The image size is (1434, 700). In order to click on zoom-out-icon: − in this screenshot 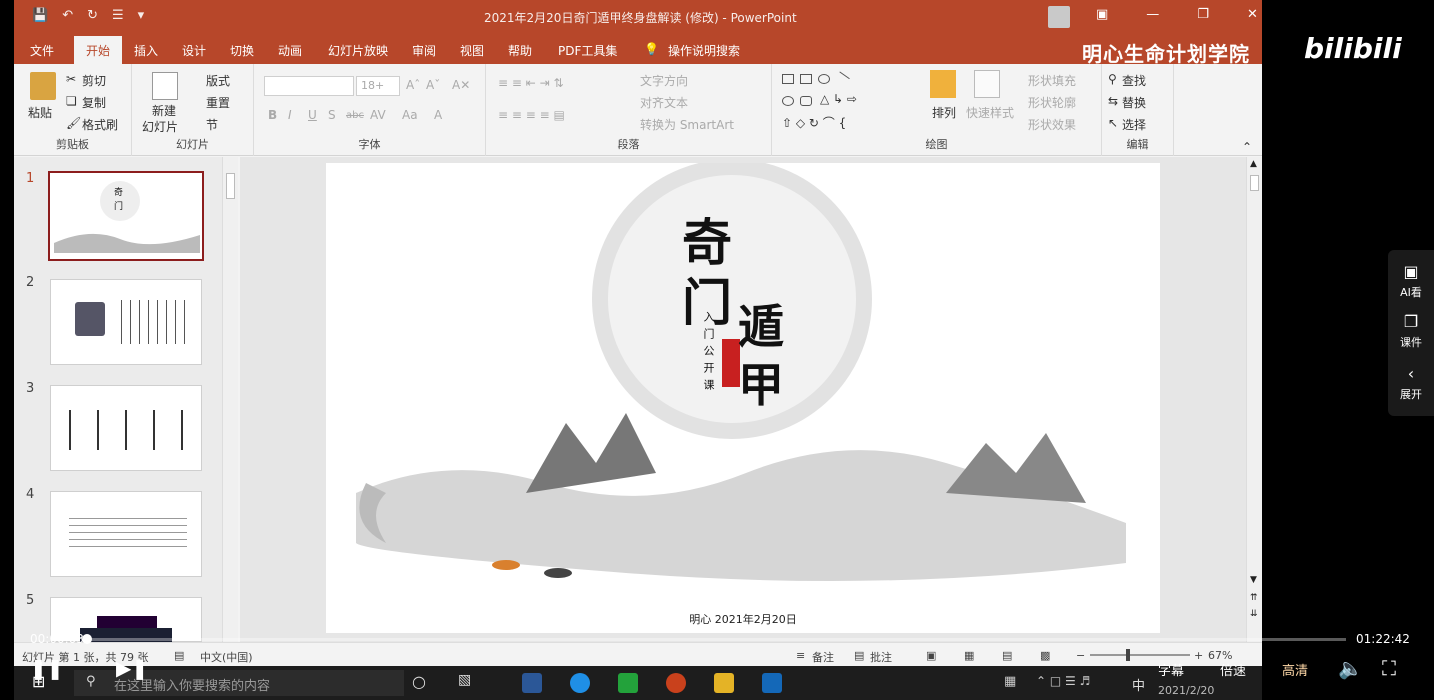, I will do `click(1080, 655)`.